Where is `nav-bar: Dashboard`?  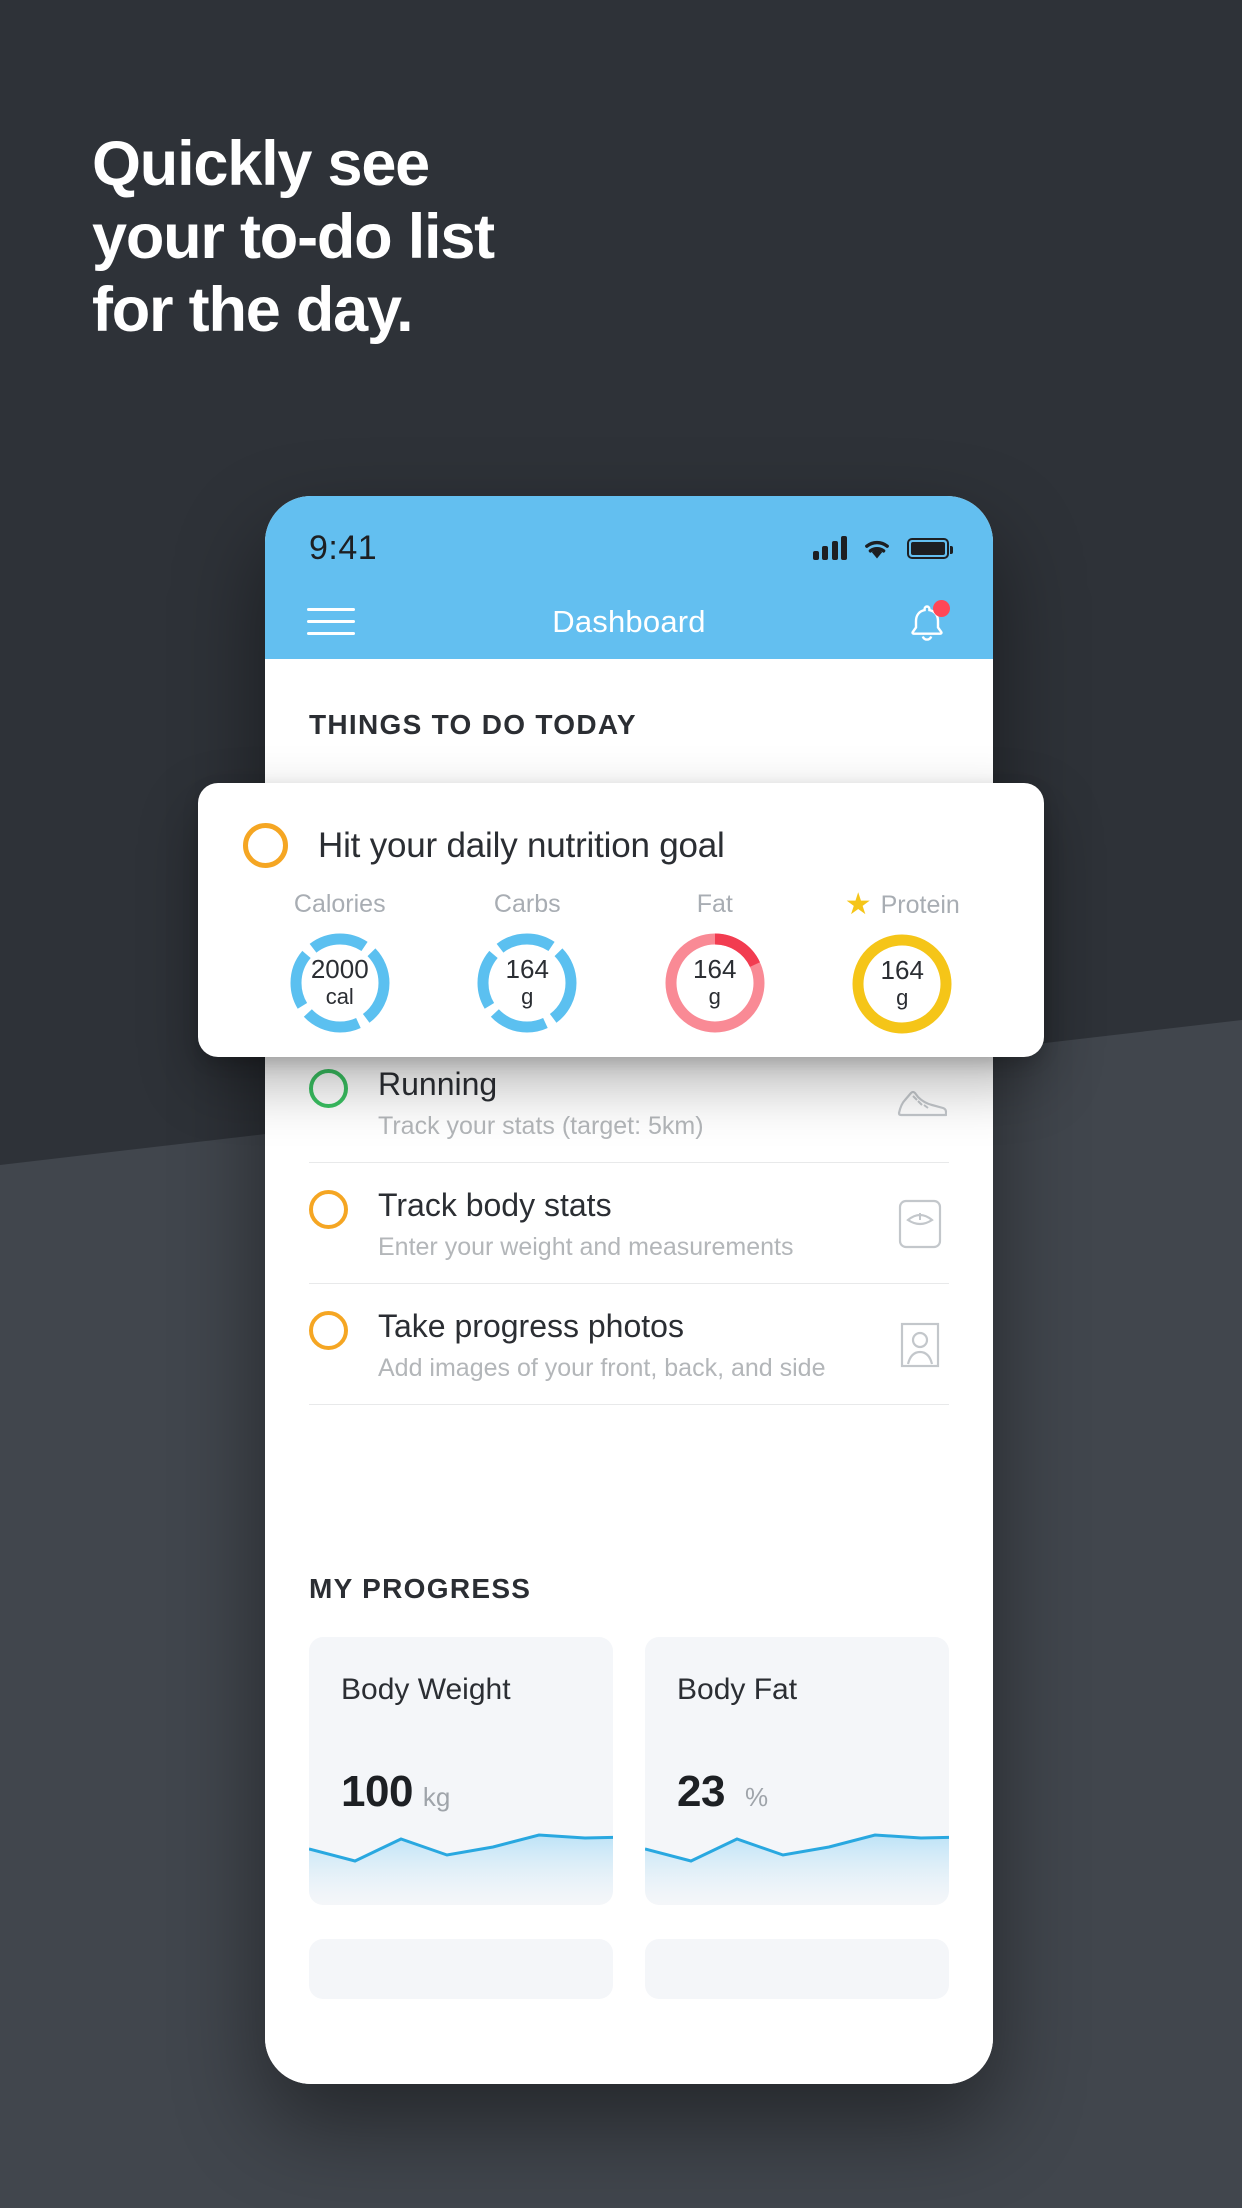 nav-bar: Dashboard is located at coordinates (629, 621).